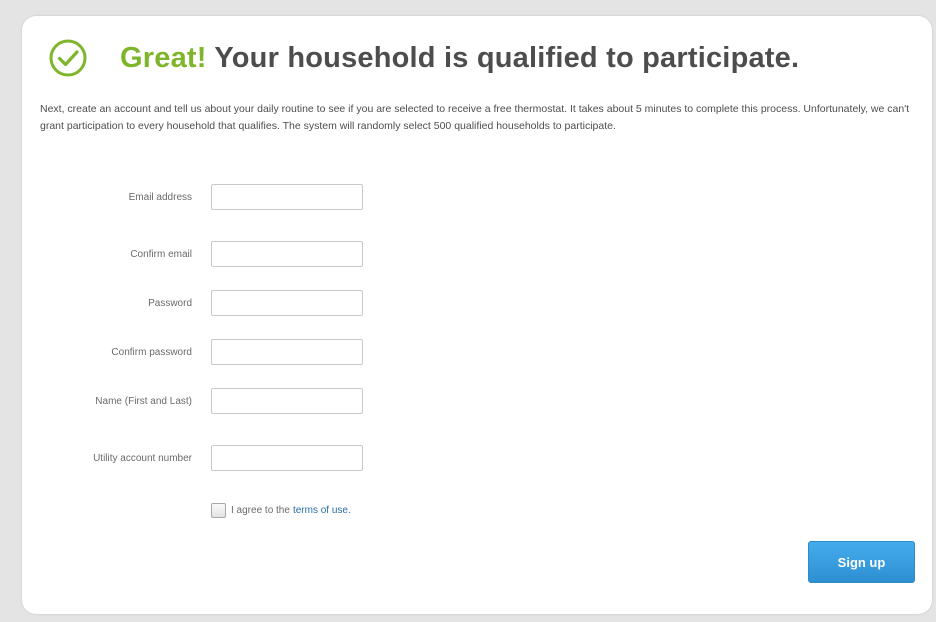 The width and height of the screenshot is (936, 622). Describe the element at coordinates (142, 458) in the screenshot. I see `utility-account-label: Utility account number` at that location.